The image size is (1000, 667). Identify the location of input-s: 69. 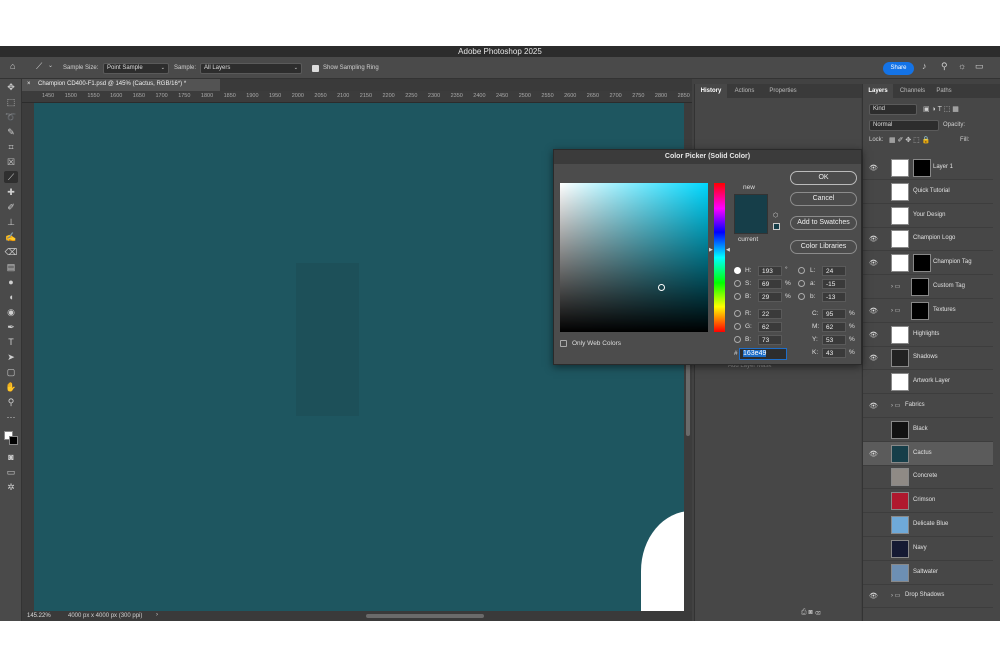
(770, 284).